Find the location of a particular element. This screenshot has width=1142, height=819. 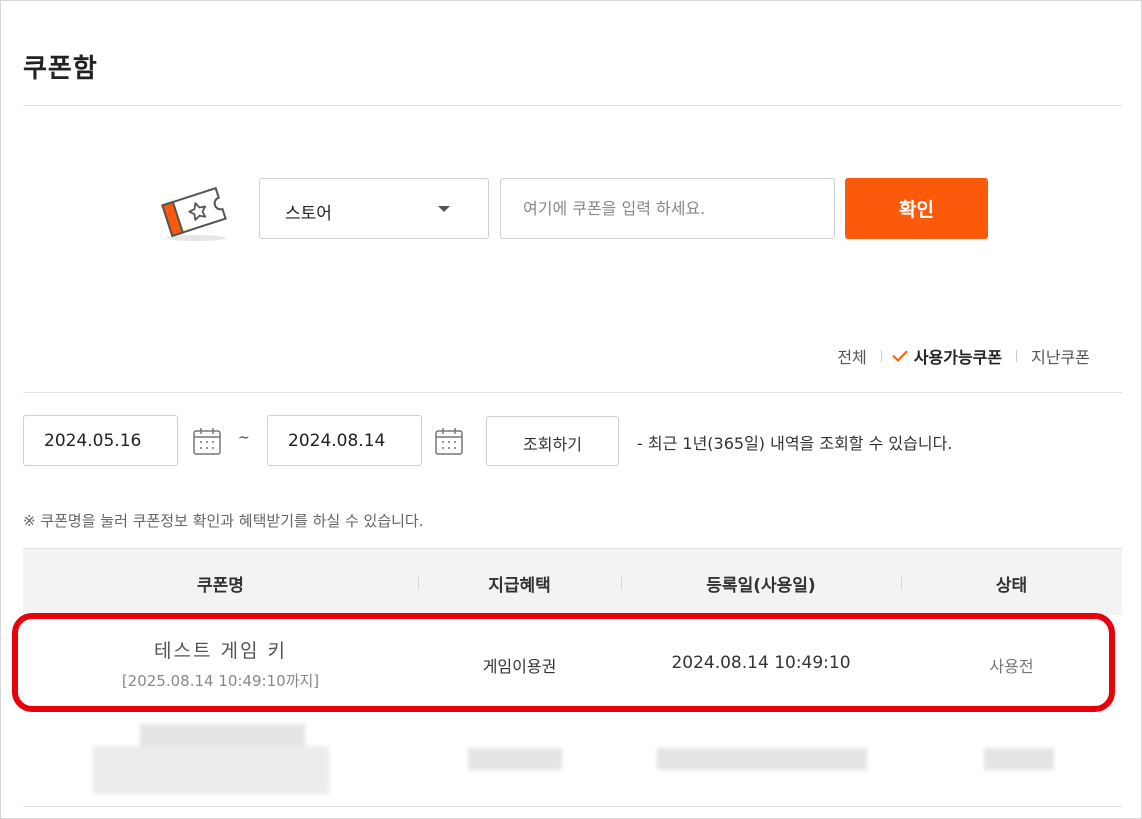

store-select-value: 스토어 is located at coordinates (308, 214).